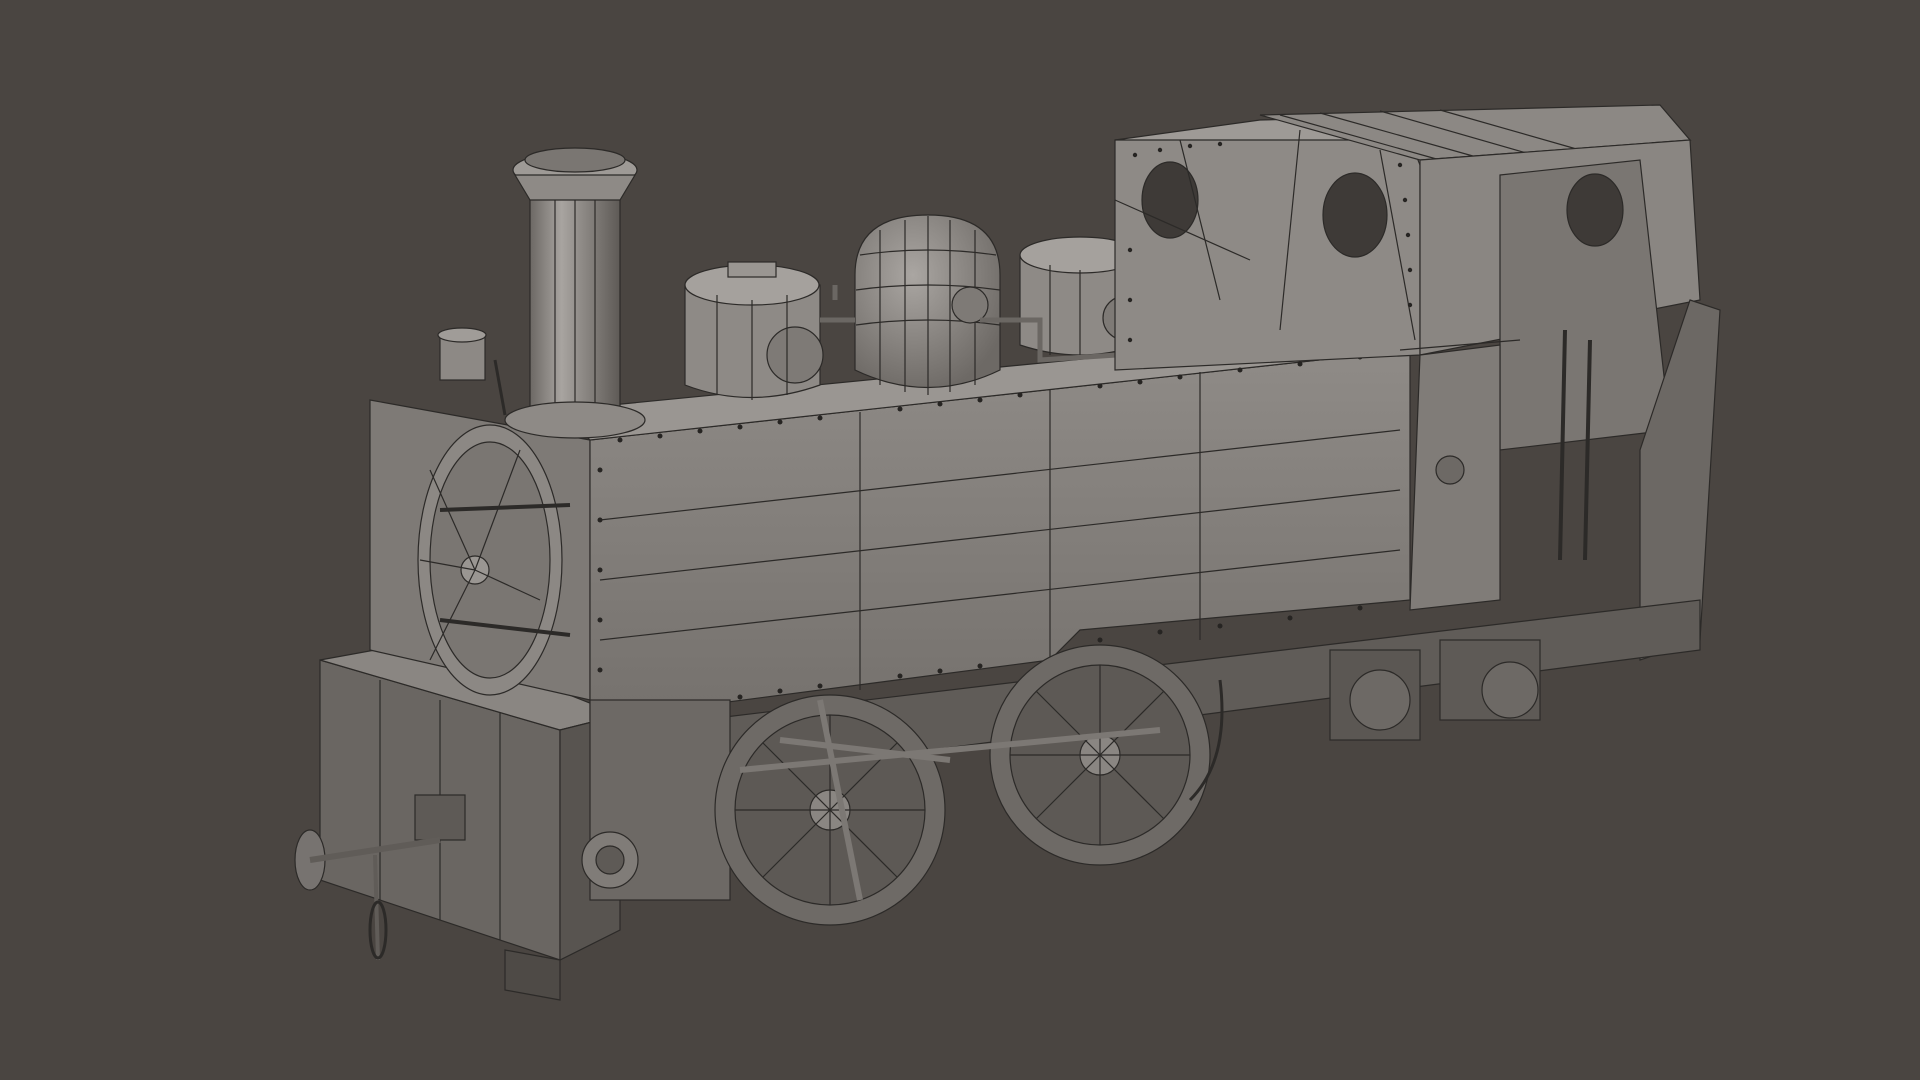 Image resolution: width=1920 pixels, height=1080 pixels. Describe the element at coordinates (480, 550) in the screenshot. I see `smokebox` at that location.